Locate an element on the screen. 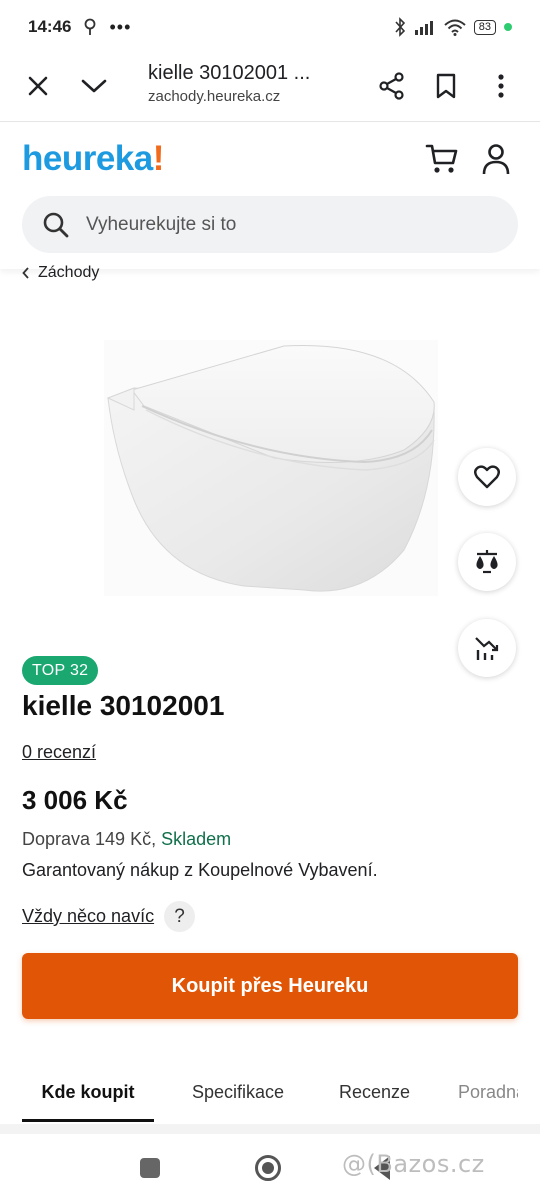  account-button is located at coordinates (496, 161).